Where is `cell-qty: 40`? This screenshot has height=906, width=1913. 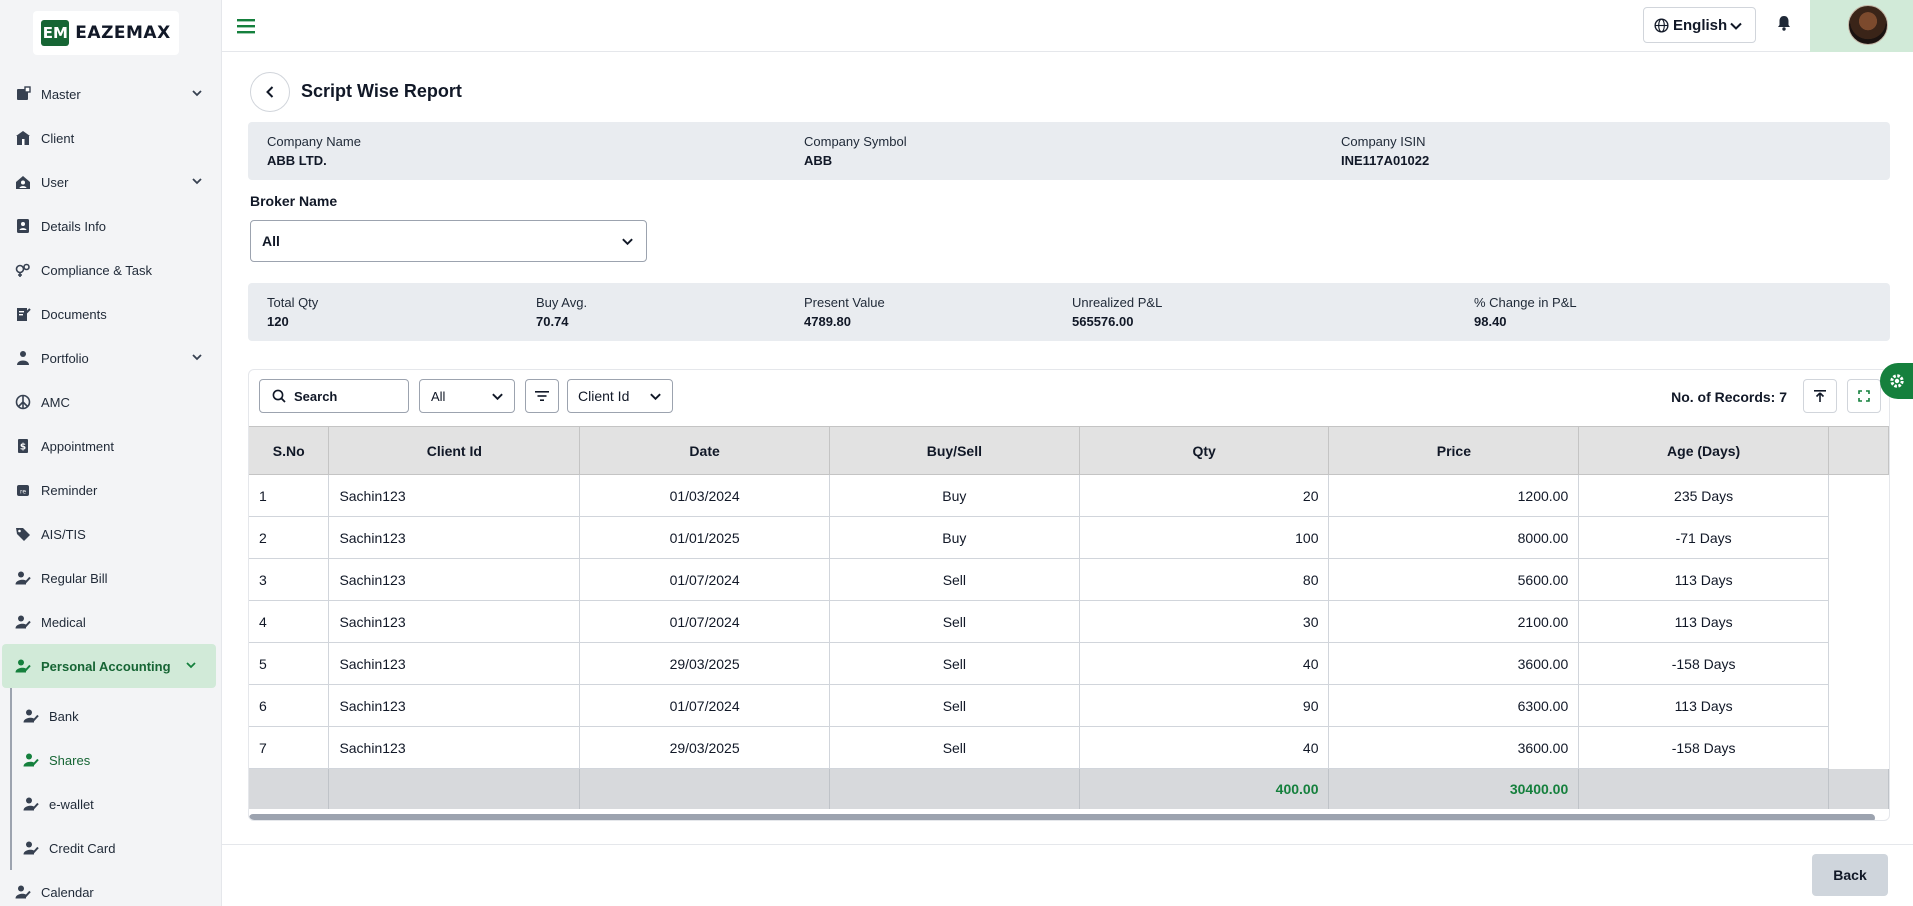
cell-qty: 40 is located at coordinates (1204, 663).